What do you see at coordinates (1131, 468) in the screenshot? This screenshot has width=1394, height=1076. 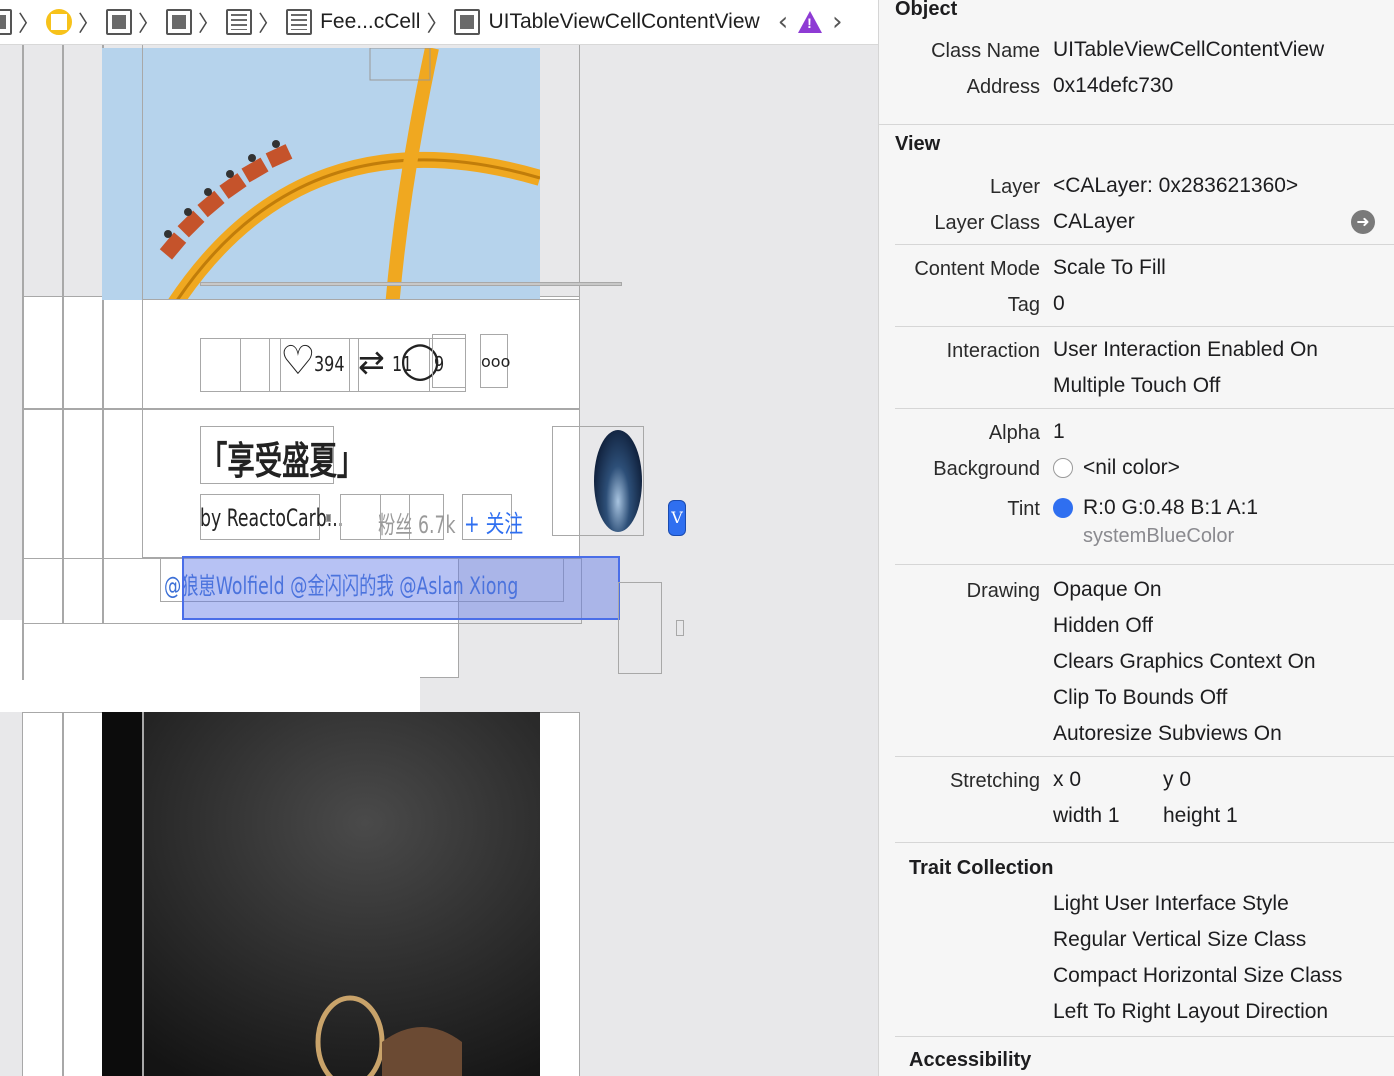 I see `background-value: <nil color>` at bounding box center [1131, 468].